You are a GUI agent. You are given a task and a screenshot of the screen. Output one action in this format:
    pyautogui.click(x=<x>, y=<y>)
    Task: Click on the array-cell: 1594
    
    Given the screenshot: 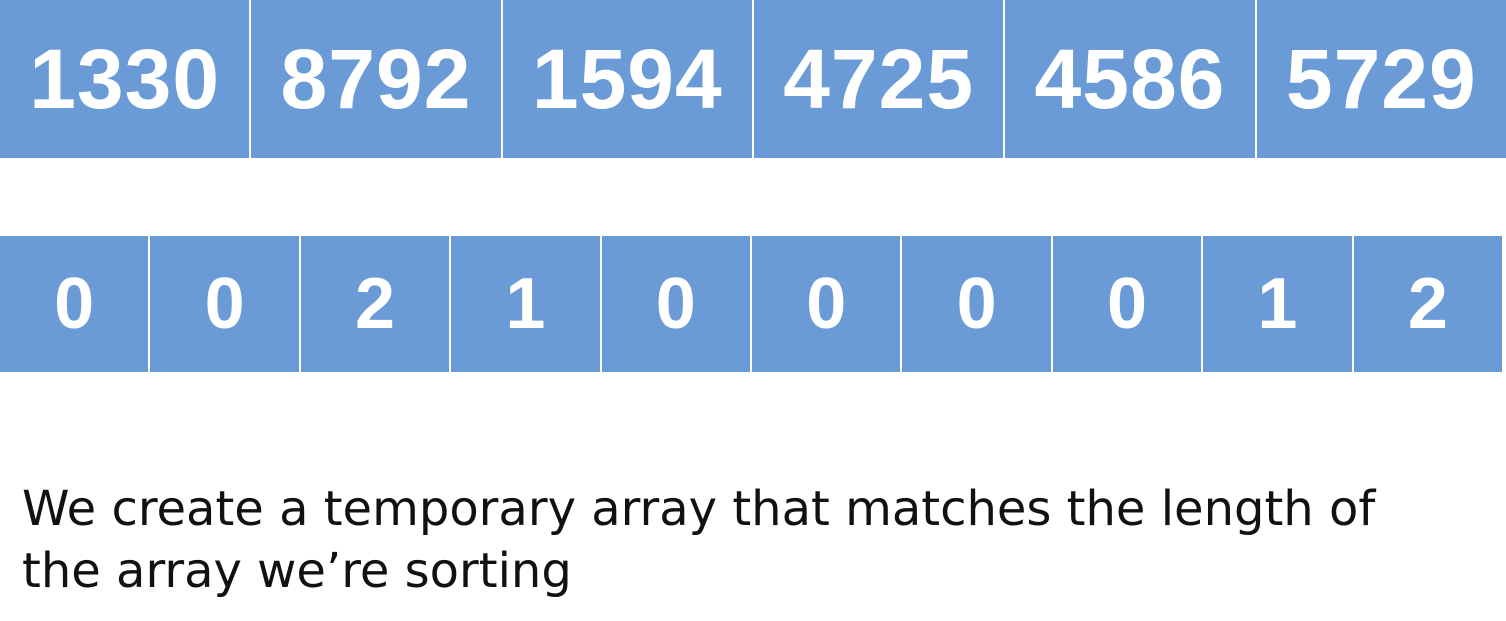 What is the action you would take?
    pyautogui.click(x=628, y=79)
    